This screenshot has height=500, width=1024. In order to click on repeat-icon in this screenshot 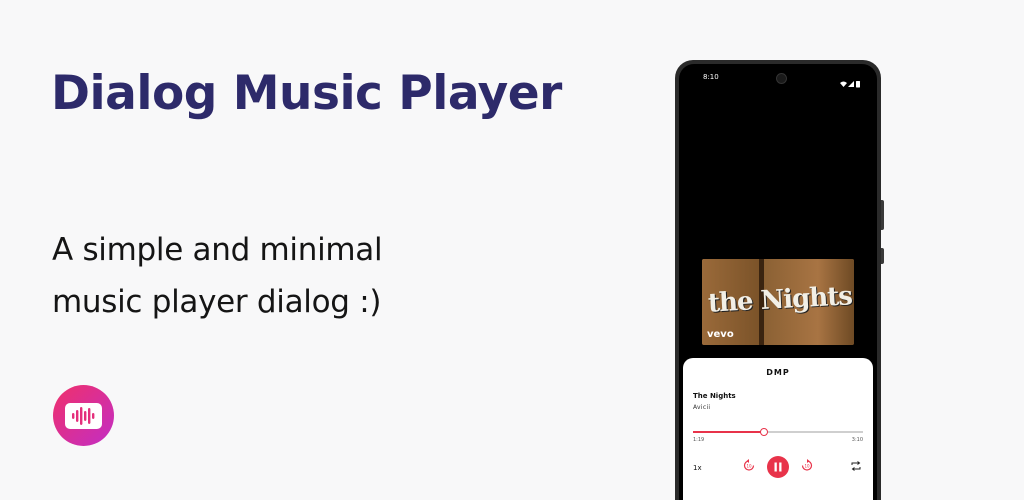, I will do `click(856, 466)`.